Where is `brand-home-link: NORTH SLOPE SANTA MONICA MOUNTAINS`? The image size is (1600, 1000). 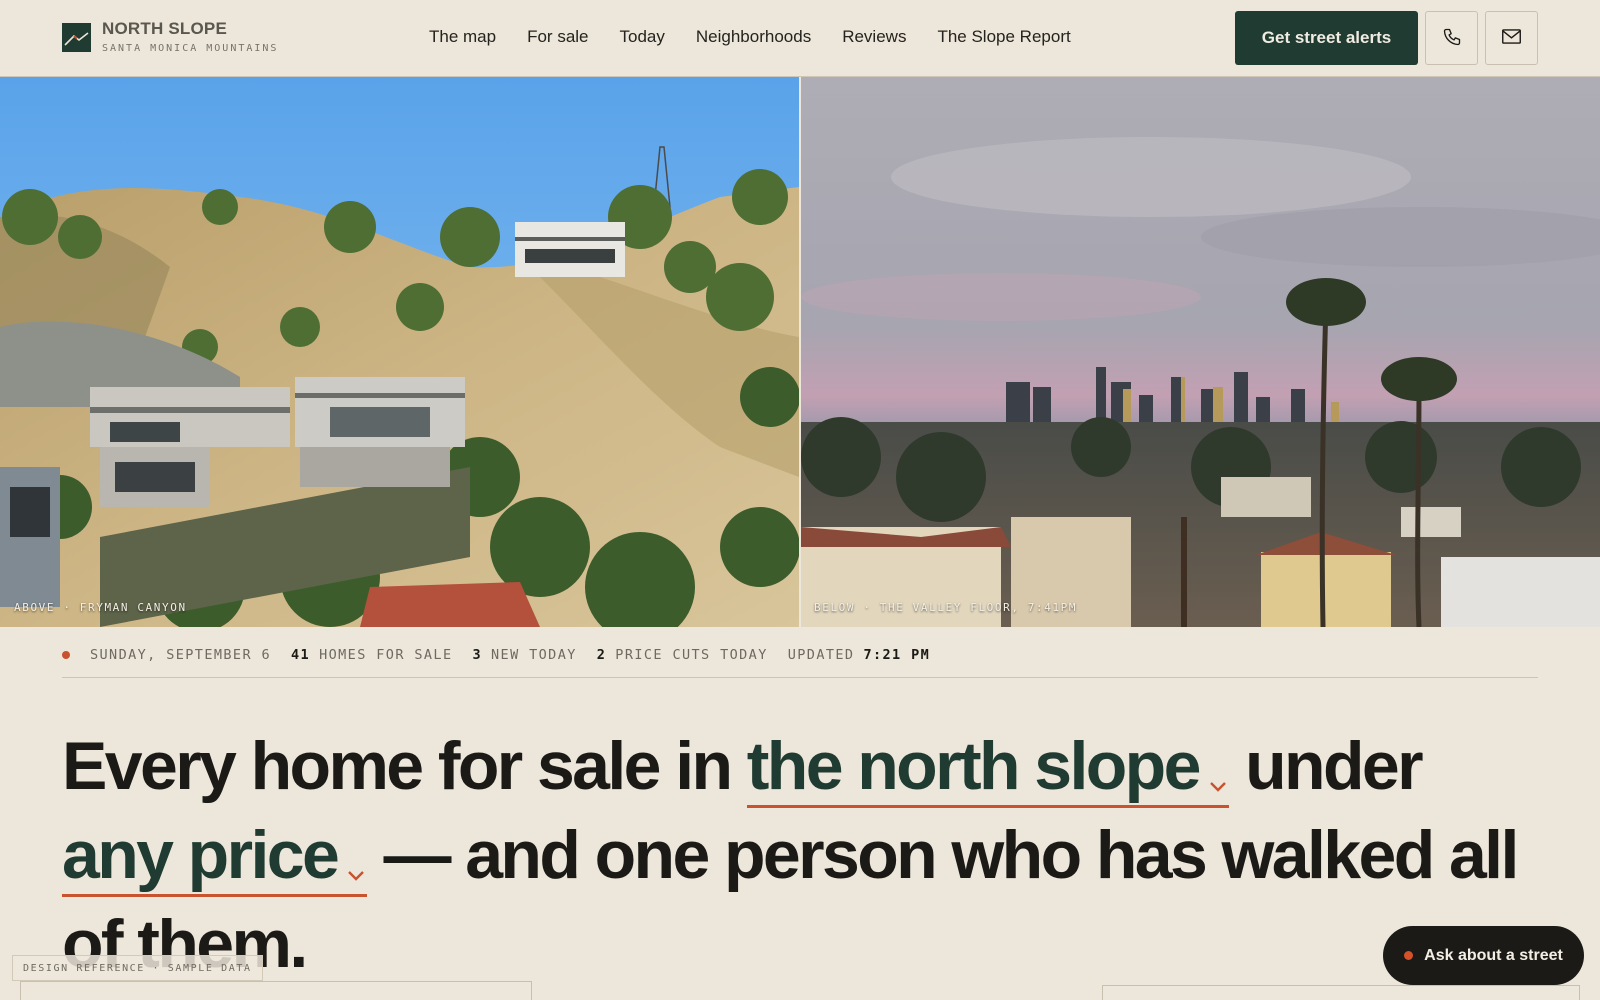
brand-home-link: NORTH SLOPE SANTA MONICA MOUNTAINS is located at coordinates (170, 37).